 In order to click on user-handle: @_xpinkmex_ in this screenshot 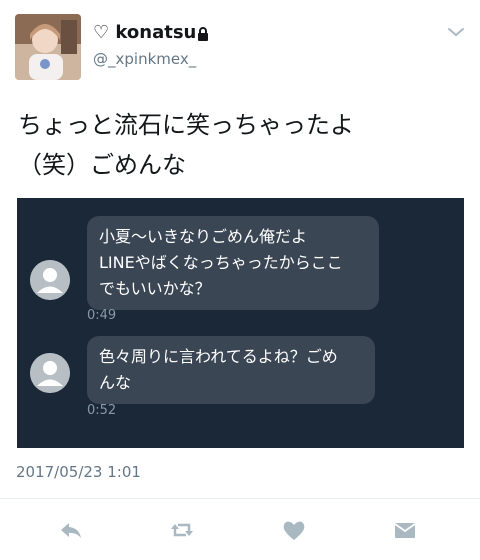, I will do `click(144, 59)`.